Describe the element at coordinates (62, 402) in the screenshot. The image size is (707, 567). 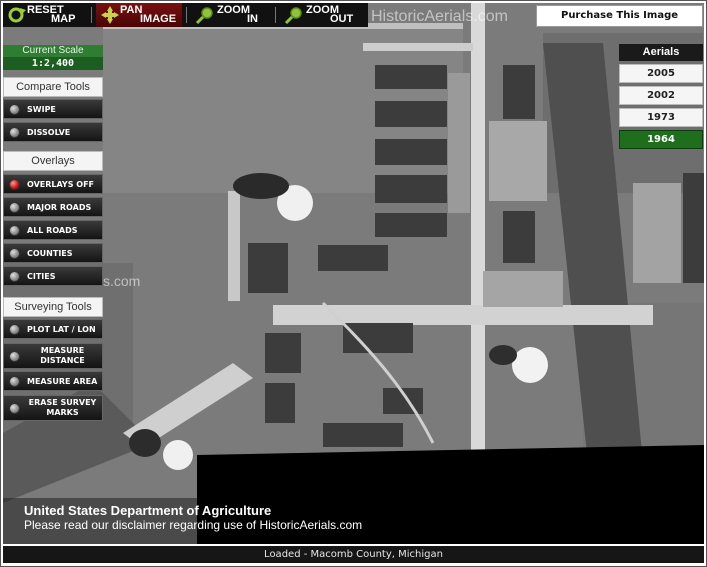
I see `erase-survey-line1: ERASE SURVEY` at that location.